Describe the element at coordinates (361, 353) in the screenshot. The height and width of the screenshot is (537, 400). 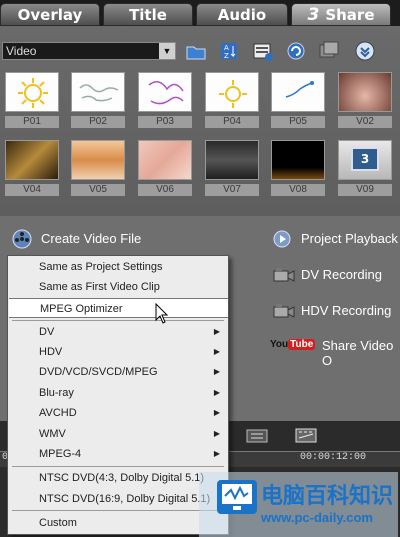
I see `share-video-option: Share Video O` at that location.